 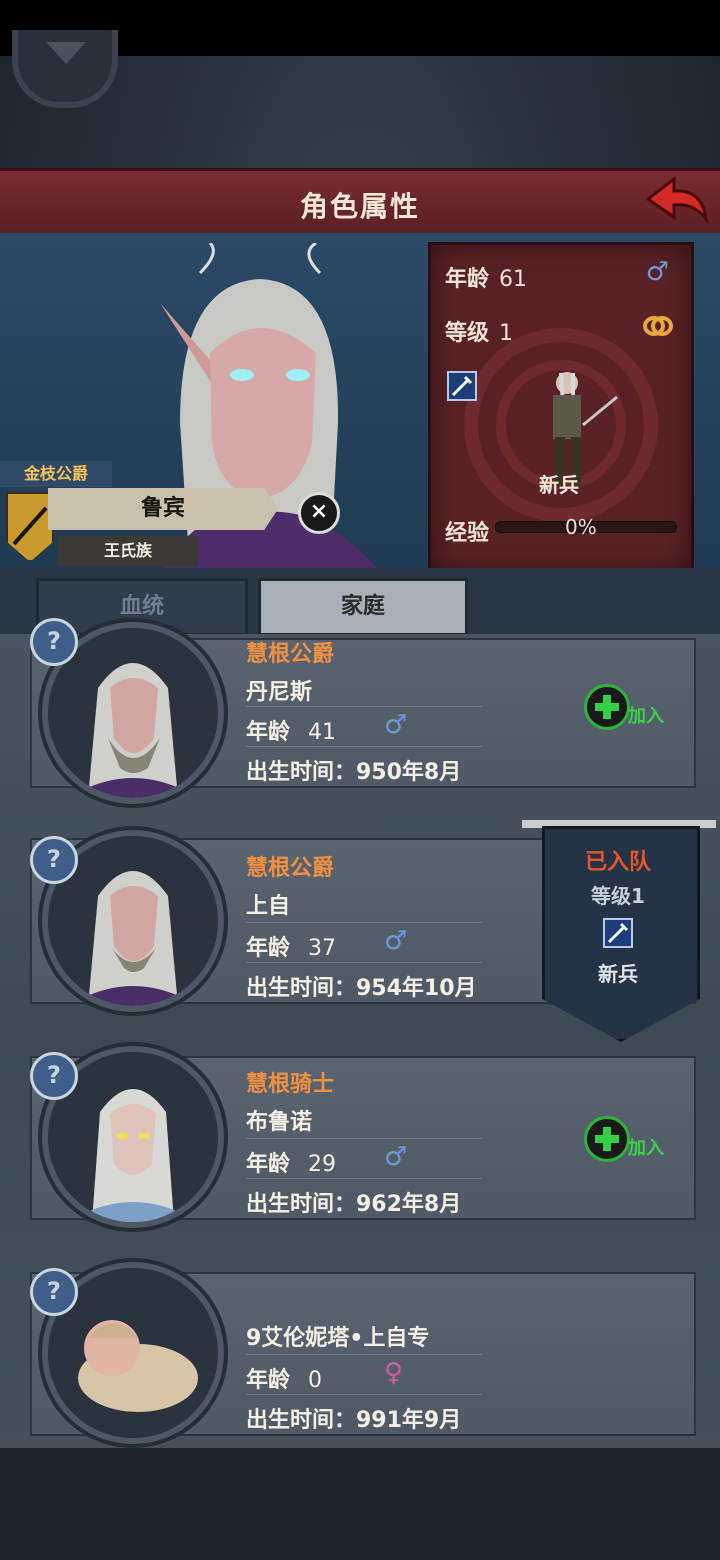 What do you see at coordinates (268, 906) in the screenshot?
I see `member-name: 上自` at bounding box center [268, 906].